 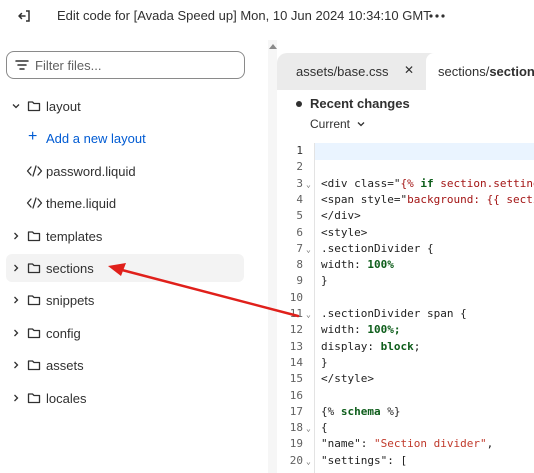 What do you see at coordinates (299, 167) in the screenshot?
I see `line-number-label: 2` at bounding box center [299, 167].